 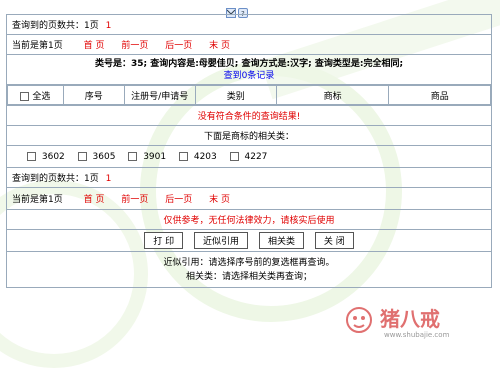 I want to click on no-result-message: 没有符合条件的查询结果!, so click(x=249, y=115).